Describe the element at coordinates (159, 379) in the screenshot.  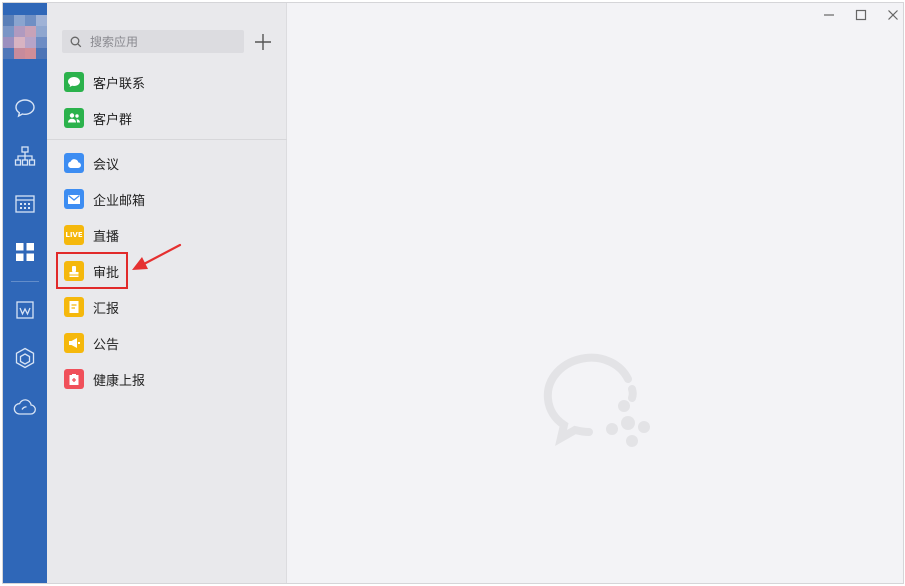
I see `app-item-health-report: 健康上报` at that location.